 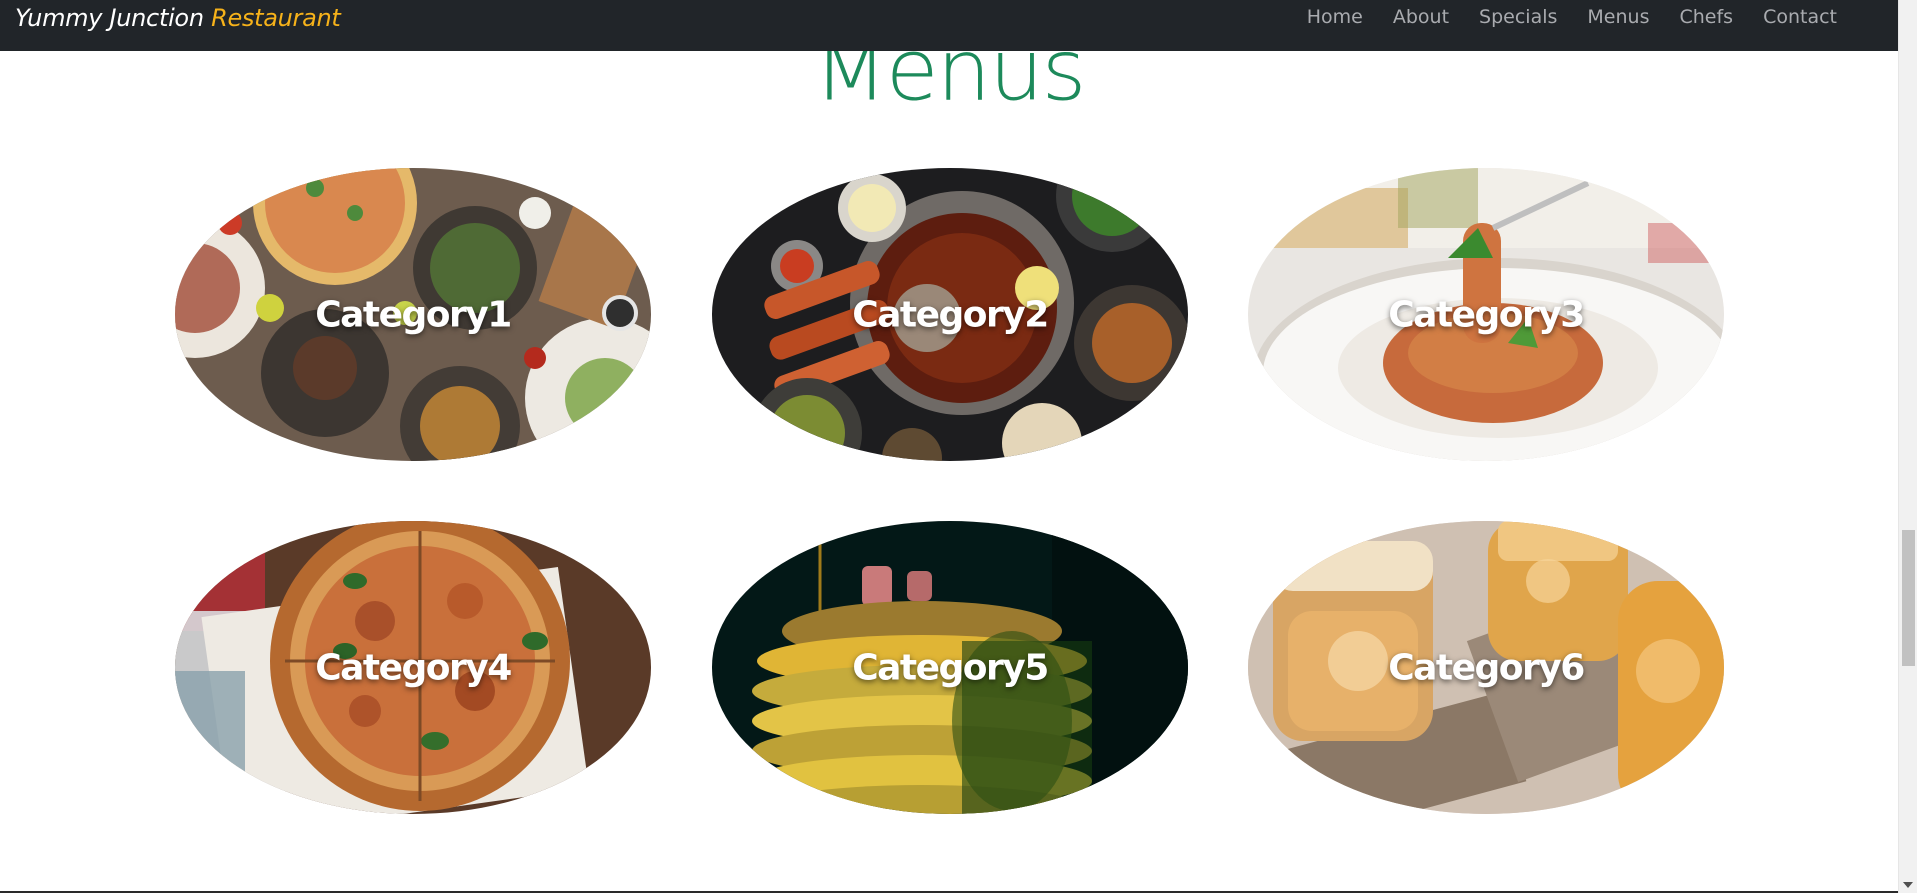 I want to click on brand-name: Yummy Junction, so click(x=109, y=18).